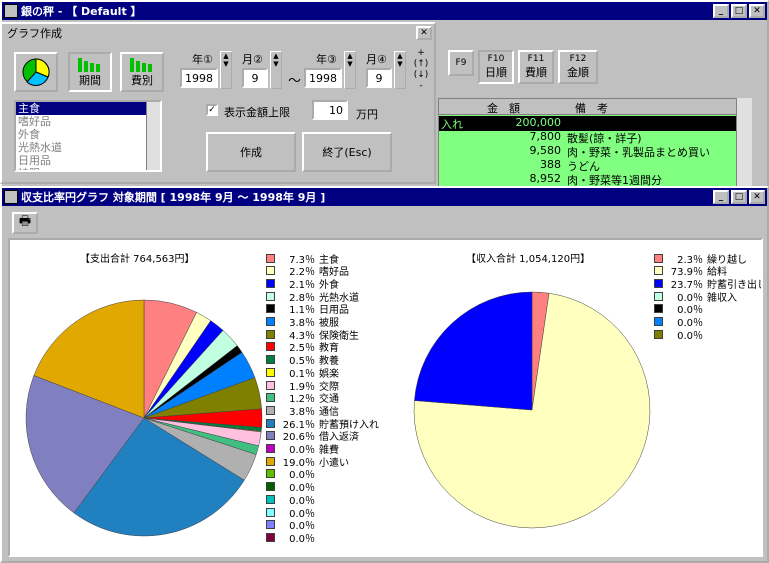 This screenshot has width=769, height=563. I want to click on year3-spinner: ▲ ▼, so click(350, 70).